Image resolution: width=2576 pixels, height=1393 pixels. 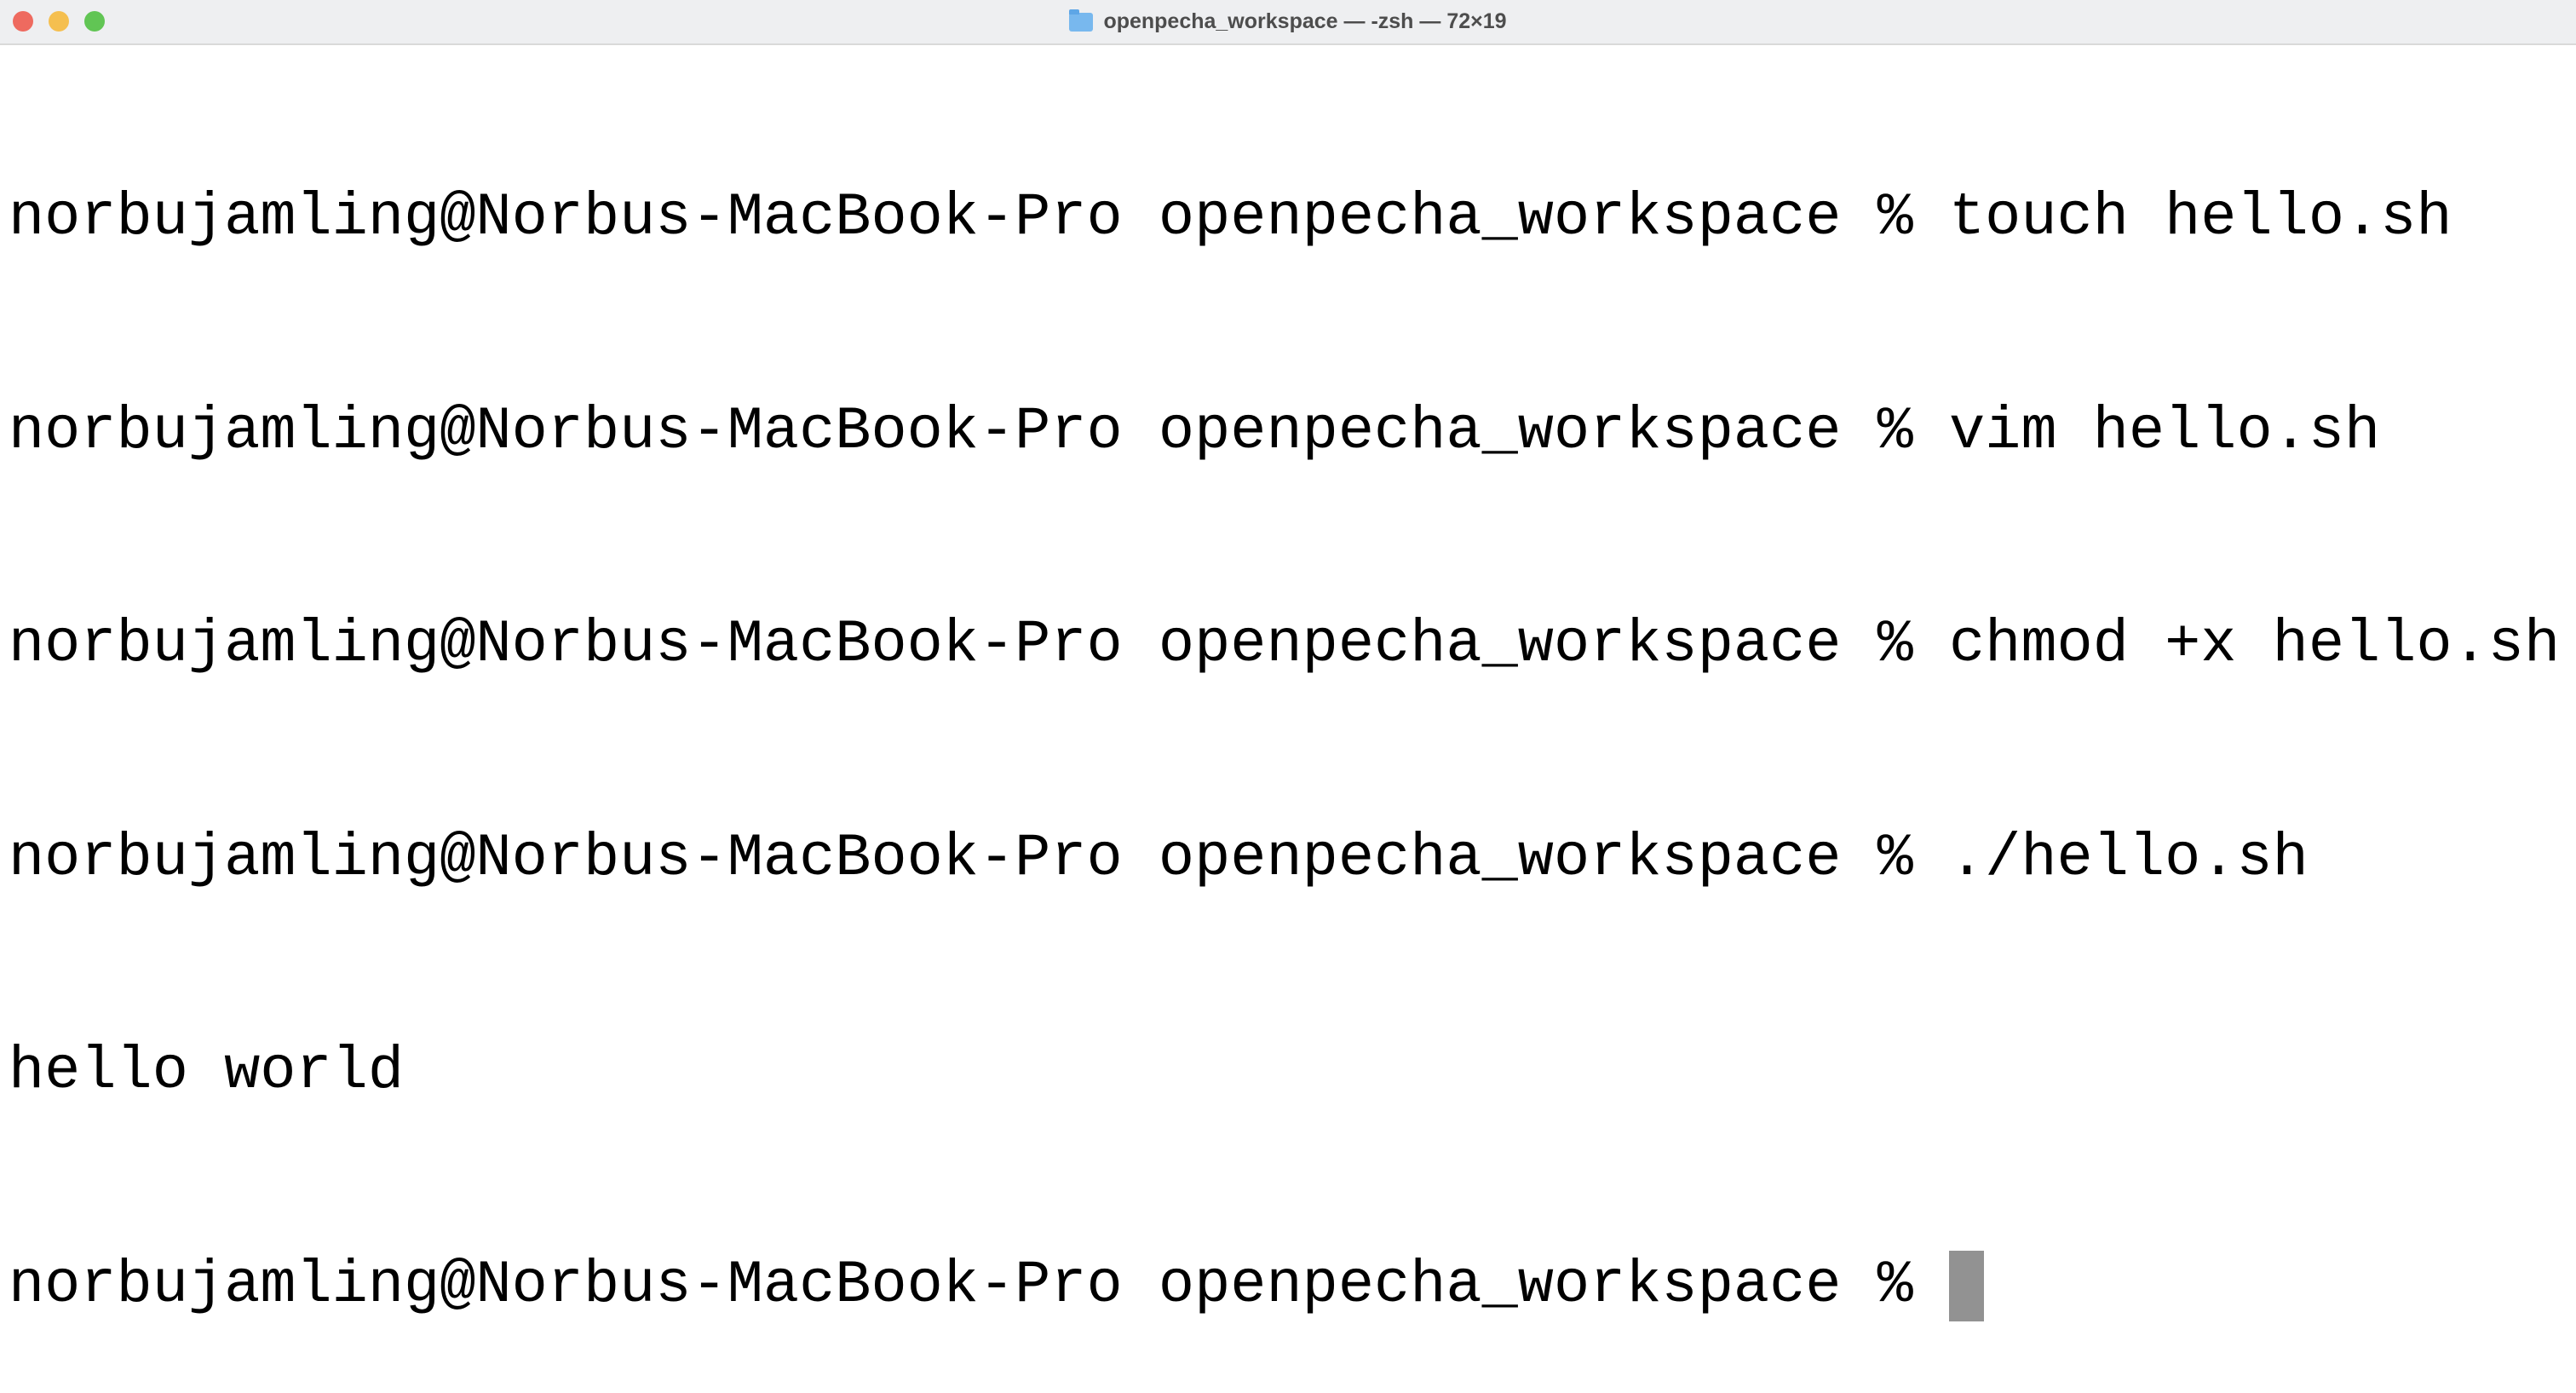 I want to click on window-title-text: openpecha_workspace — -zsh — 72×19, so click(x=1305, y=21).